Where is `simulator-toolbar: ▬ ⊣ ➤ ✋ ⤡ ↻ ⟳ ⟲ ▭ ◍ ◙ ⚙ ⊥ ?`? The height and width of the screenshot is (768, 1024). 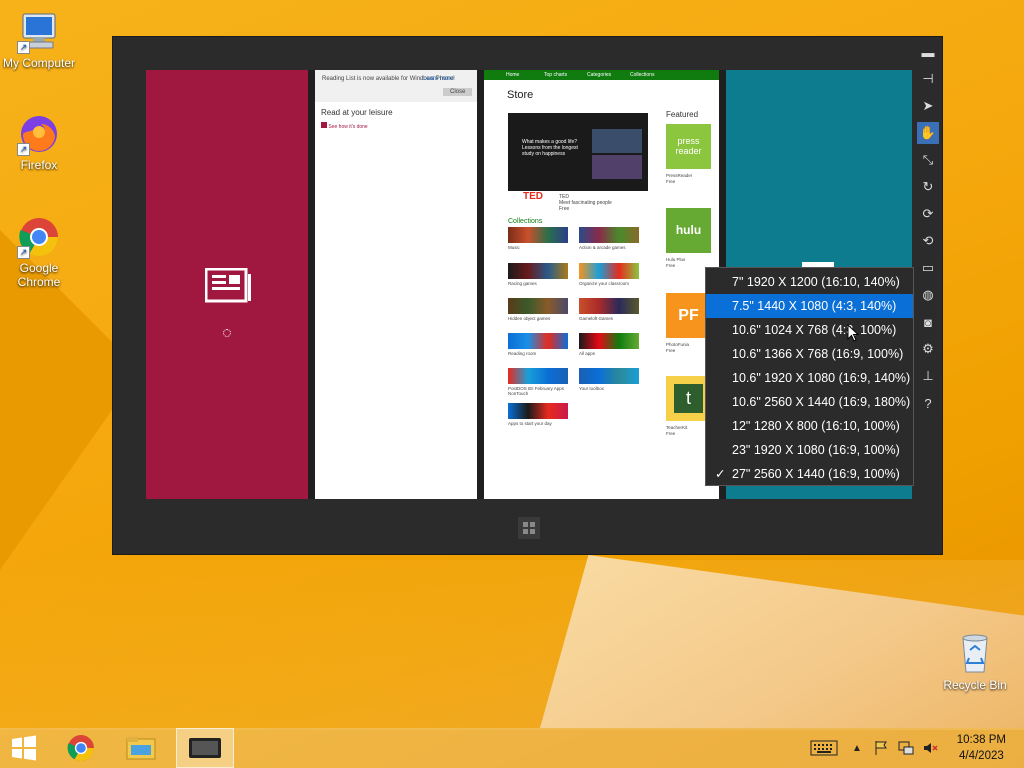 simulator-toolbar: ▬ ⊣ ➤ ✋ ⤡ ↻ ⟳ ⟲ ▭ ◍ ◙ ⚙ ⊥ ? is located at coordinates (928, 230).